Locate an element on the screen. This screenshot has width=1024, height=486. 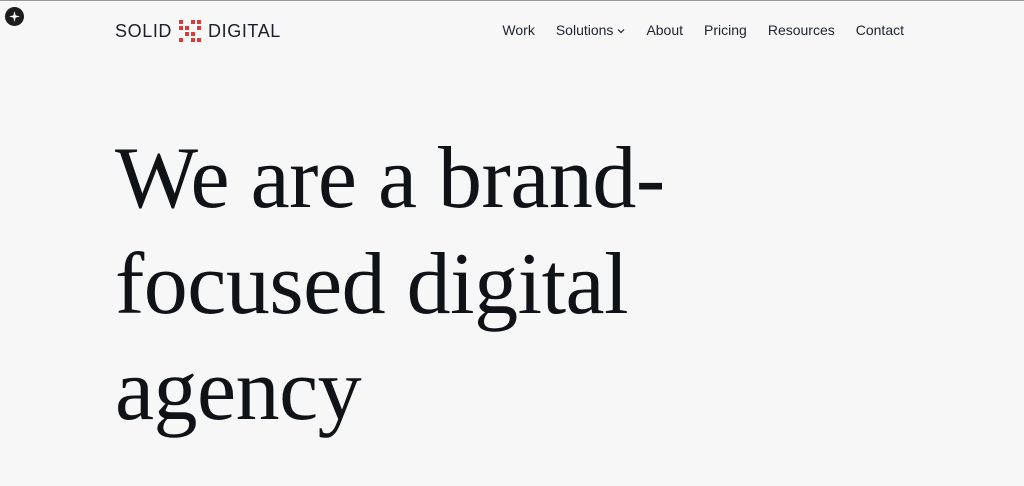
nav-item-label: Contact is located at coordinates (879, 30).